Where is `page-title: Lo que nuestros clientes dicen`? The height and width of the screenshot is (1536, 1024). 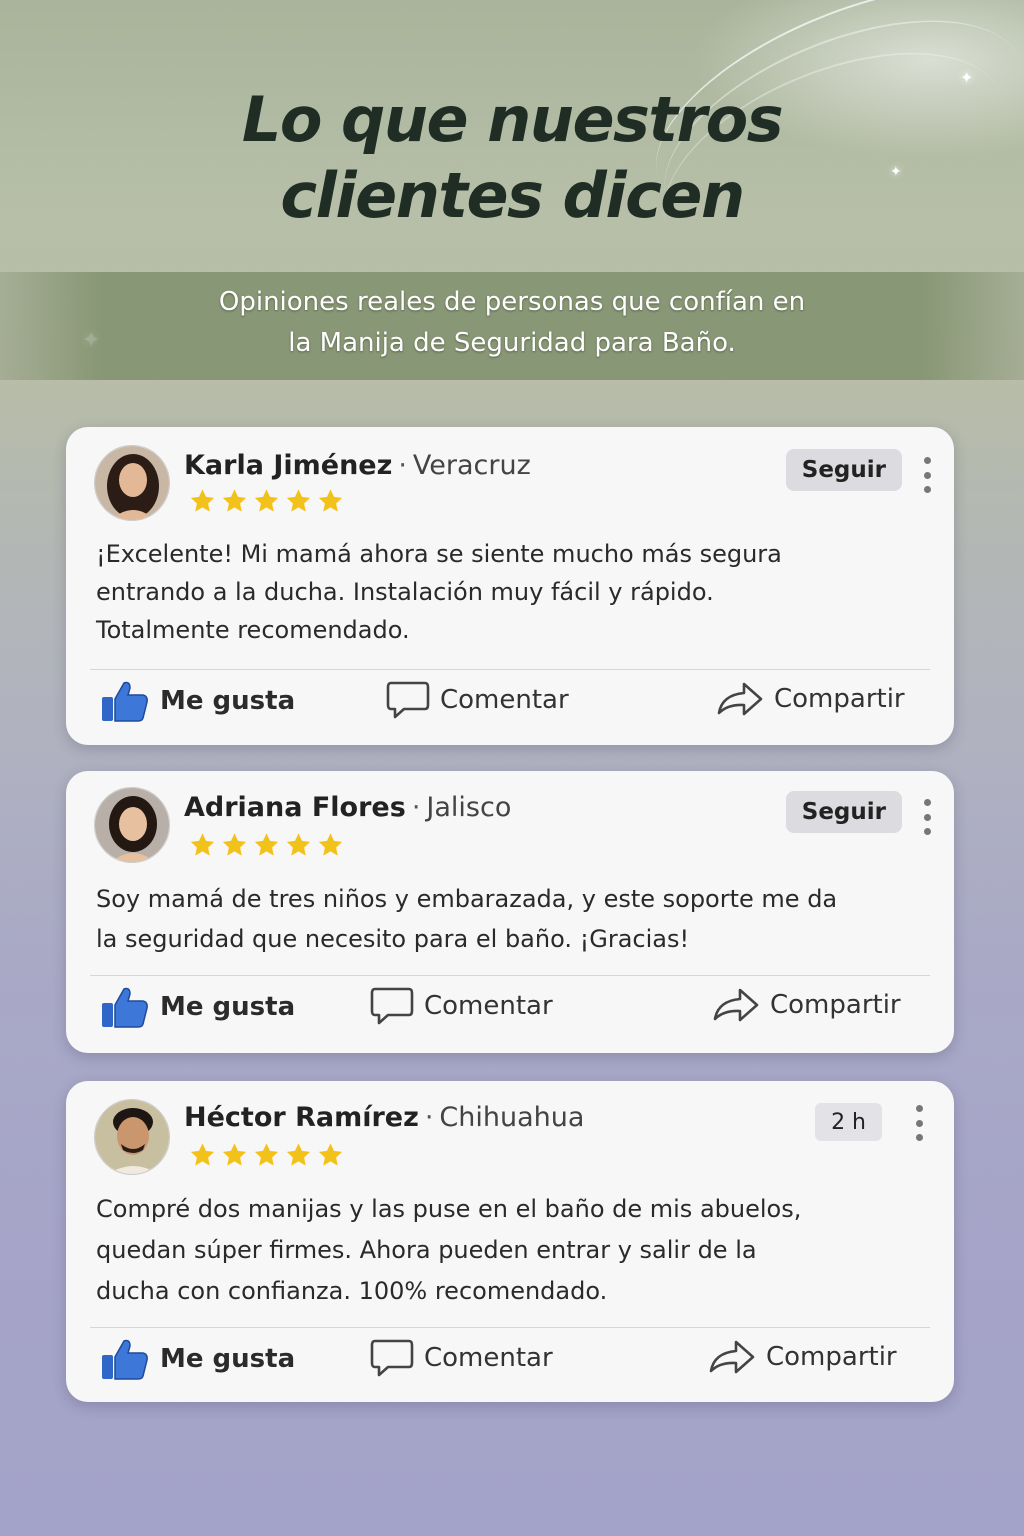
page-title: Lo que nuestros clientes dicen is located at coordinates (512, 158).